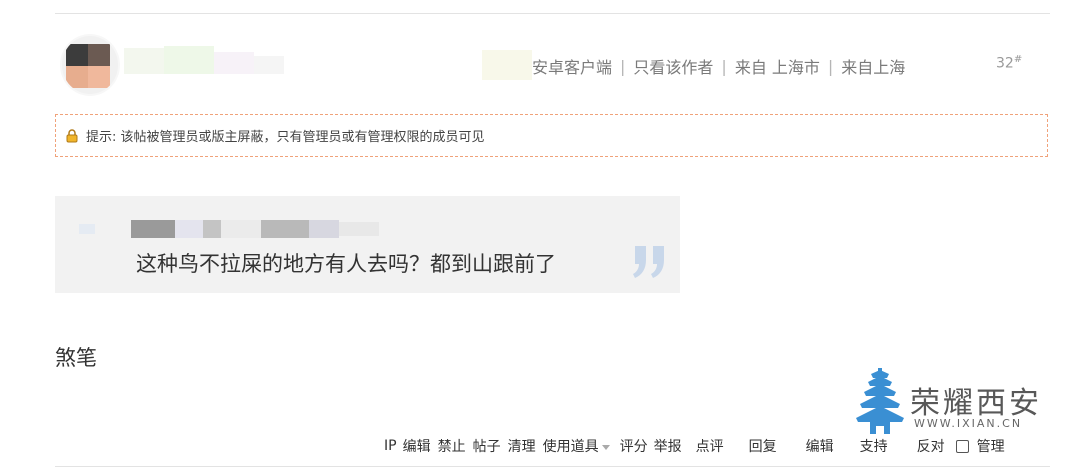  What do you see at coordinates (718, 66) in the screenshot?
I see `post-meta: 安卓客户端 | 只看该作者 | 来自 上海市 | 来自上海` at bounding box center [718, 66].